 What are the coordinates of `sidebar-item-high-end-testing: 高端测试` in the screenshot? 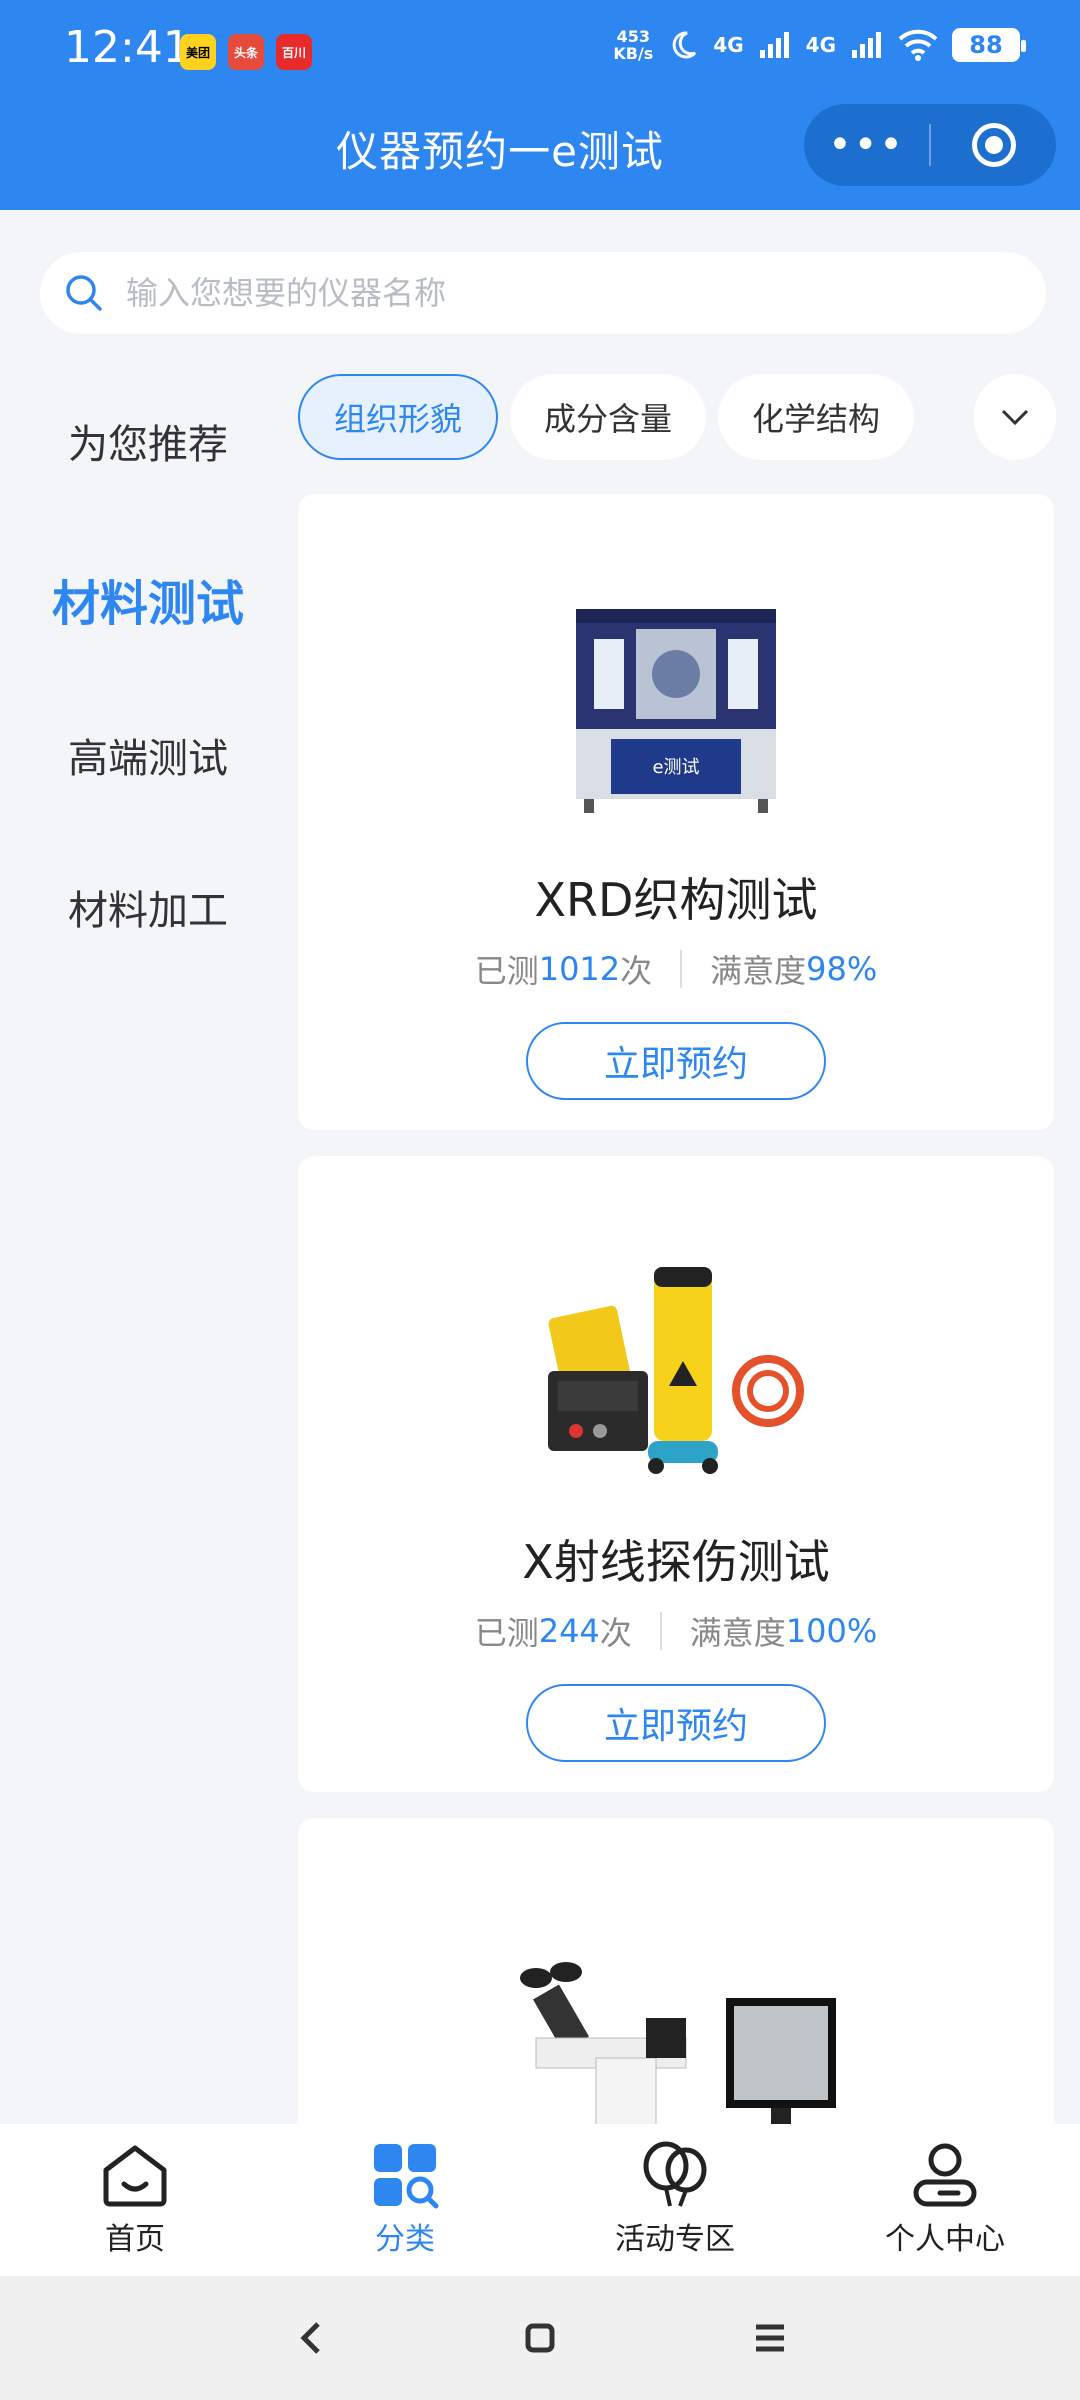 It's located at (148, 755).